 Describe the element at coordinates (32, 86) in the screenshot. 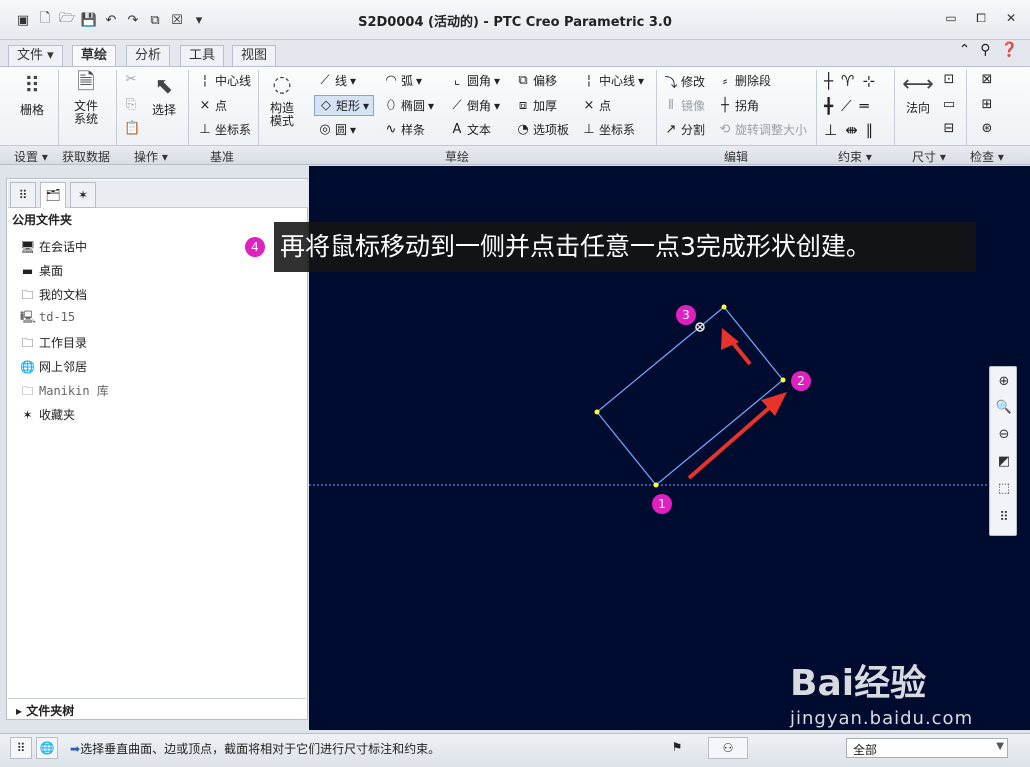

I see `grid-icon: ⠿` at that location.